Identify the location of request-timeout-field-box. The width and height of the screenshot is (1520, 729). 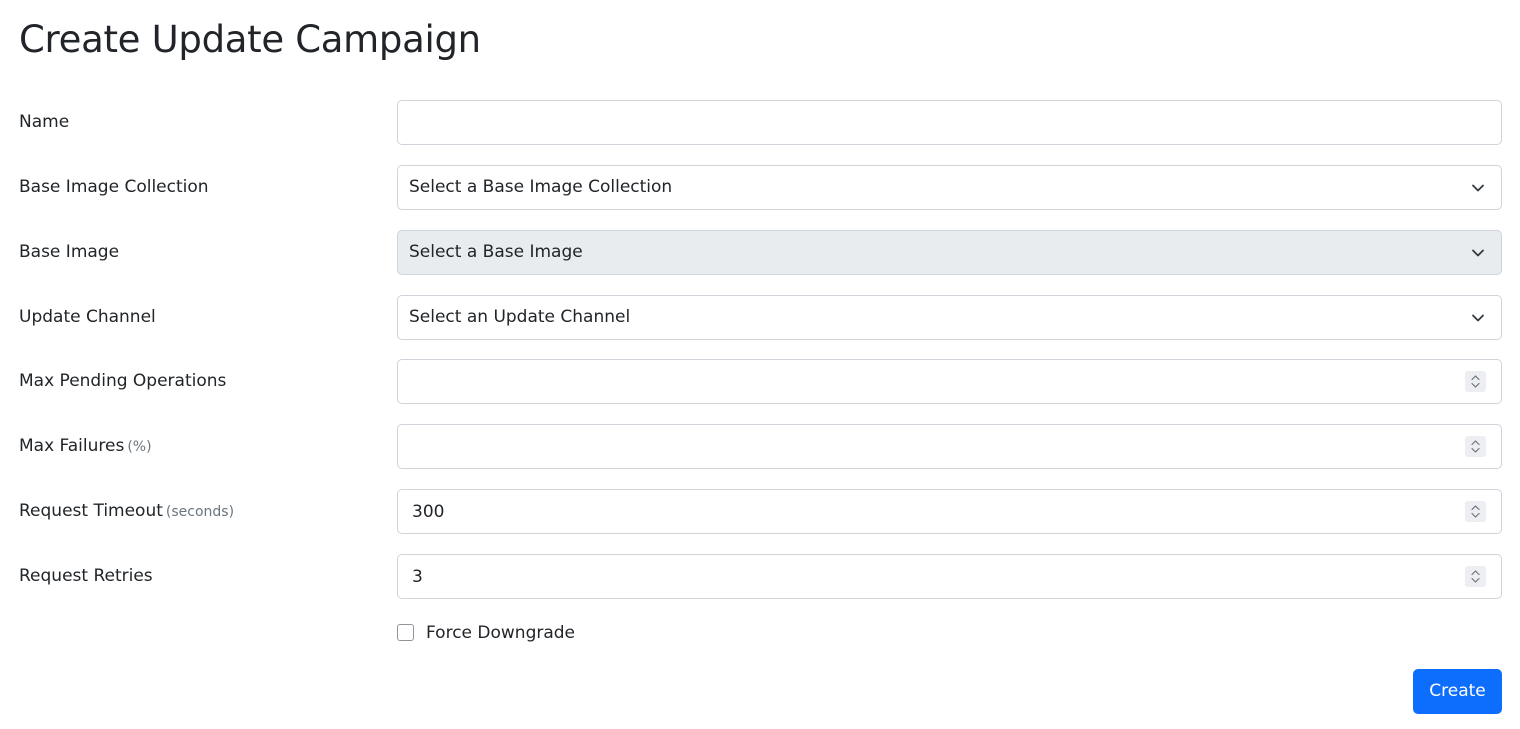
(949, 511).